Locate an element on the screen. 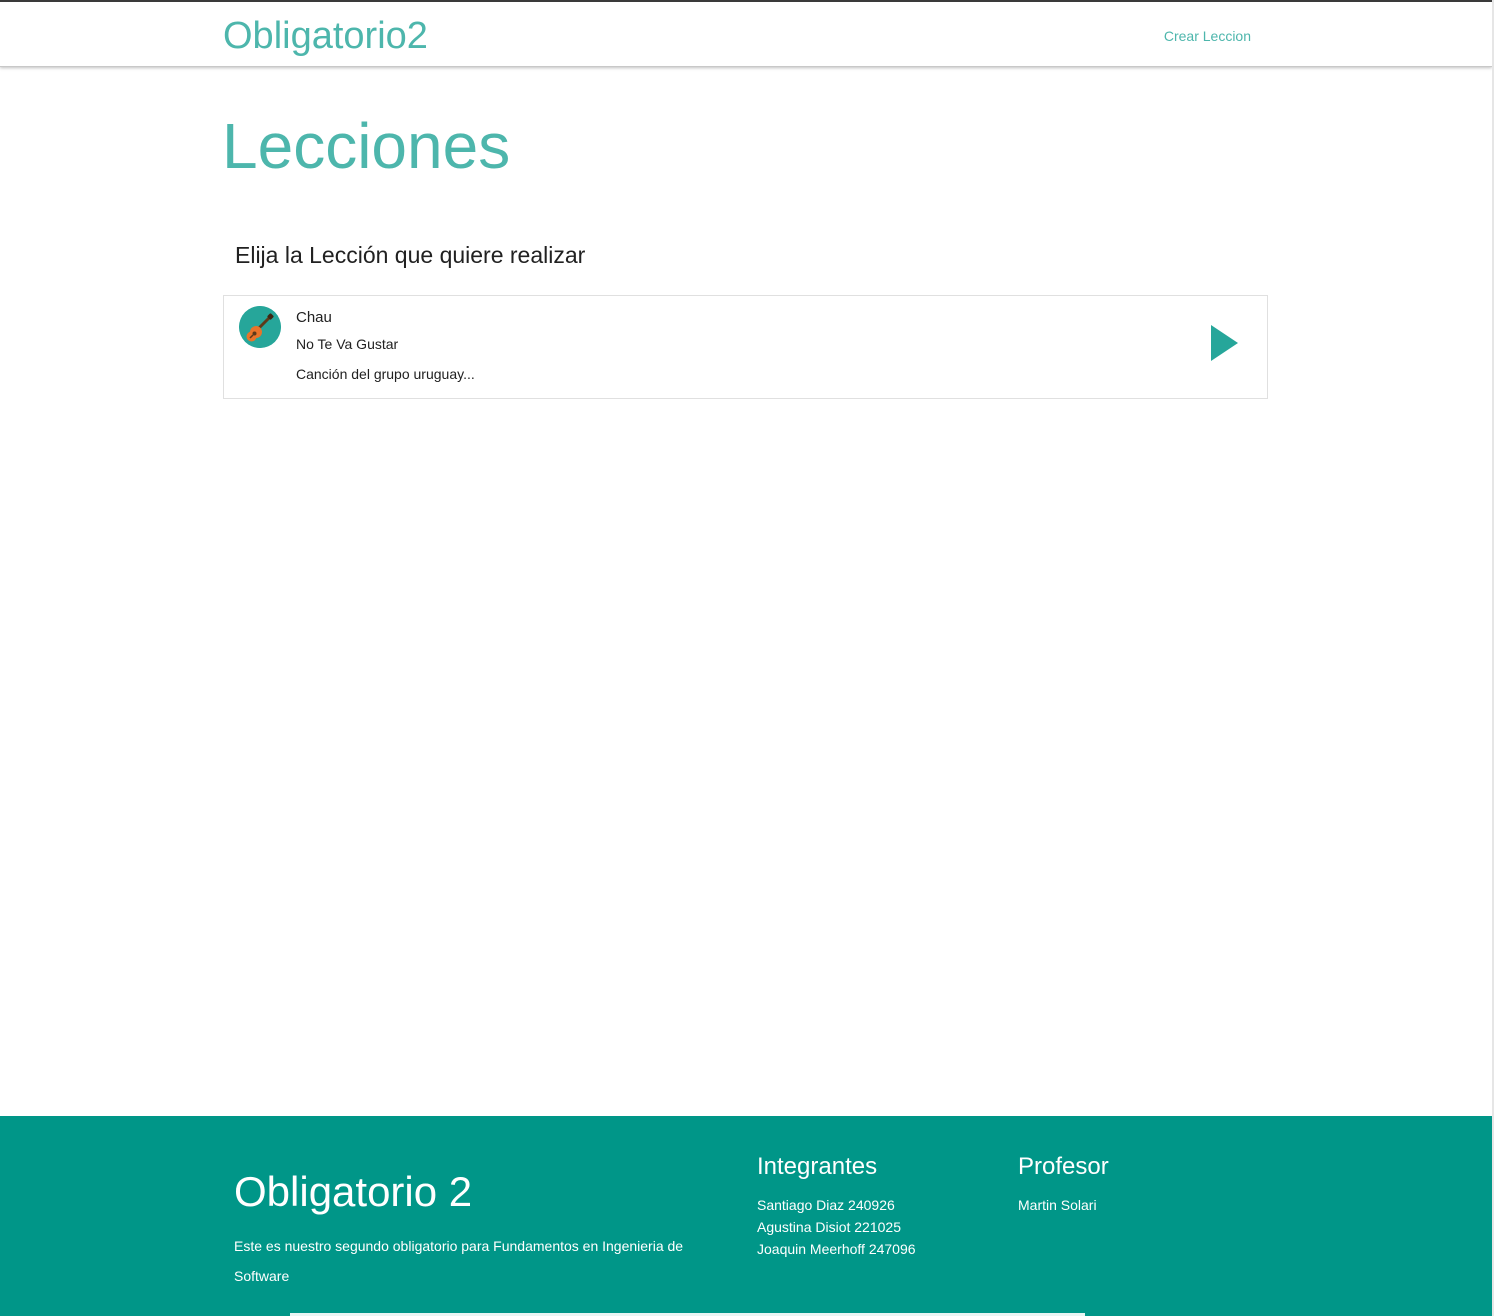 This screenshot has width=1494, height=1316. member-item: Santiago Diaz 240926 is located at coordinates (836, 1205).